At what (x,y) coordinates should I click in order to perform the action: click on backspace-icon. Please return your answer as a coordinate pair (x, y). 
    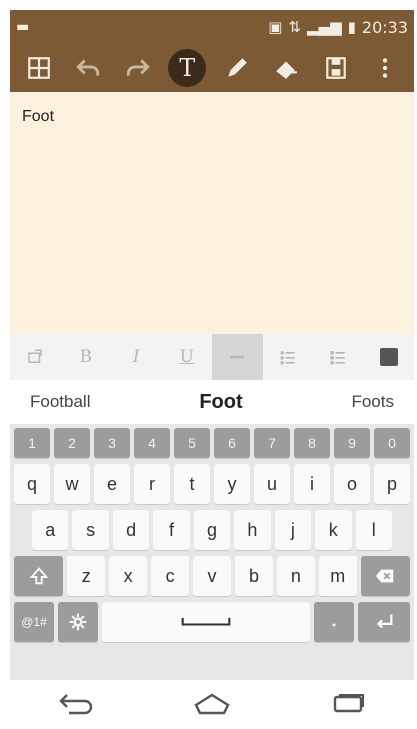
    Looking at the image, I should click on (385, 576).